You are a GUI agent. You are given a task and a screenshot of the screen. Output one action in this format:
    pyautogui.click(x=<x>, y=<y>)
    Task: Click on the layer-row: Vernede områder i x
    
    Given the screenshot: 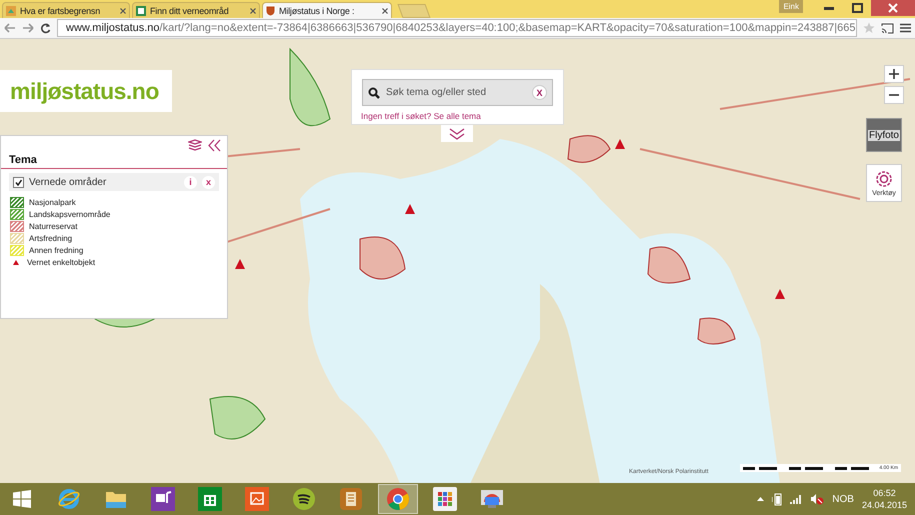 What is the action you would take?
    pyautogui.click(x=114, y=182)
    